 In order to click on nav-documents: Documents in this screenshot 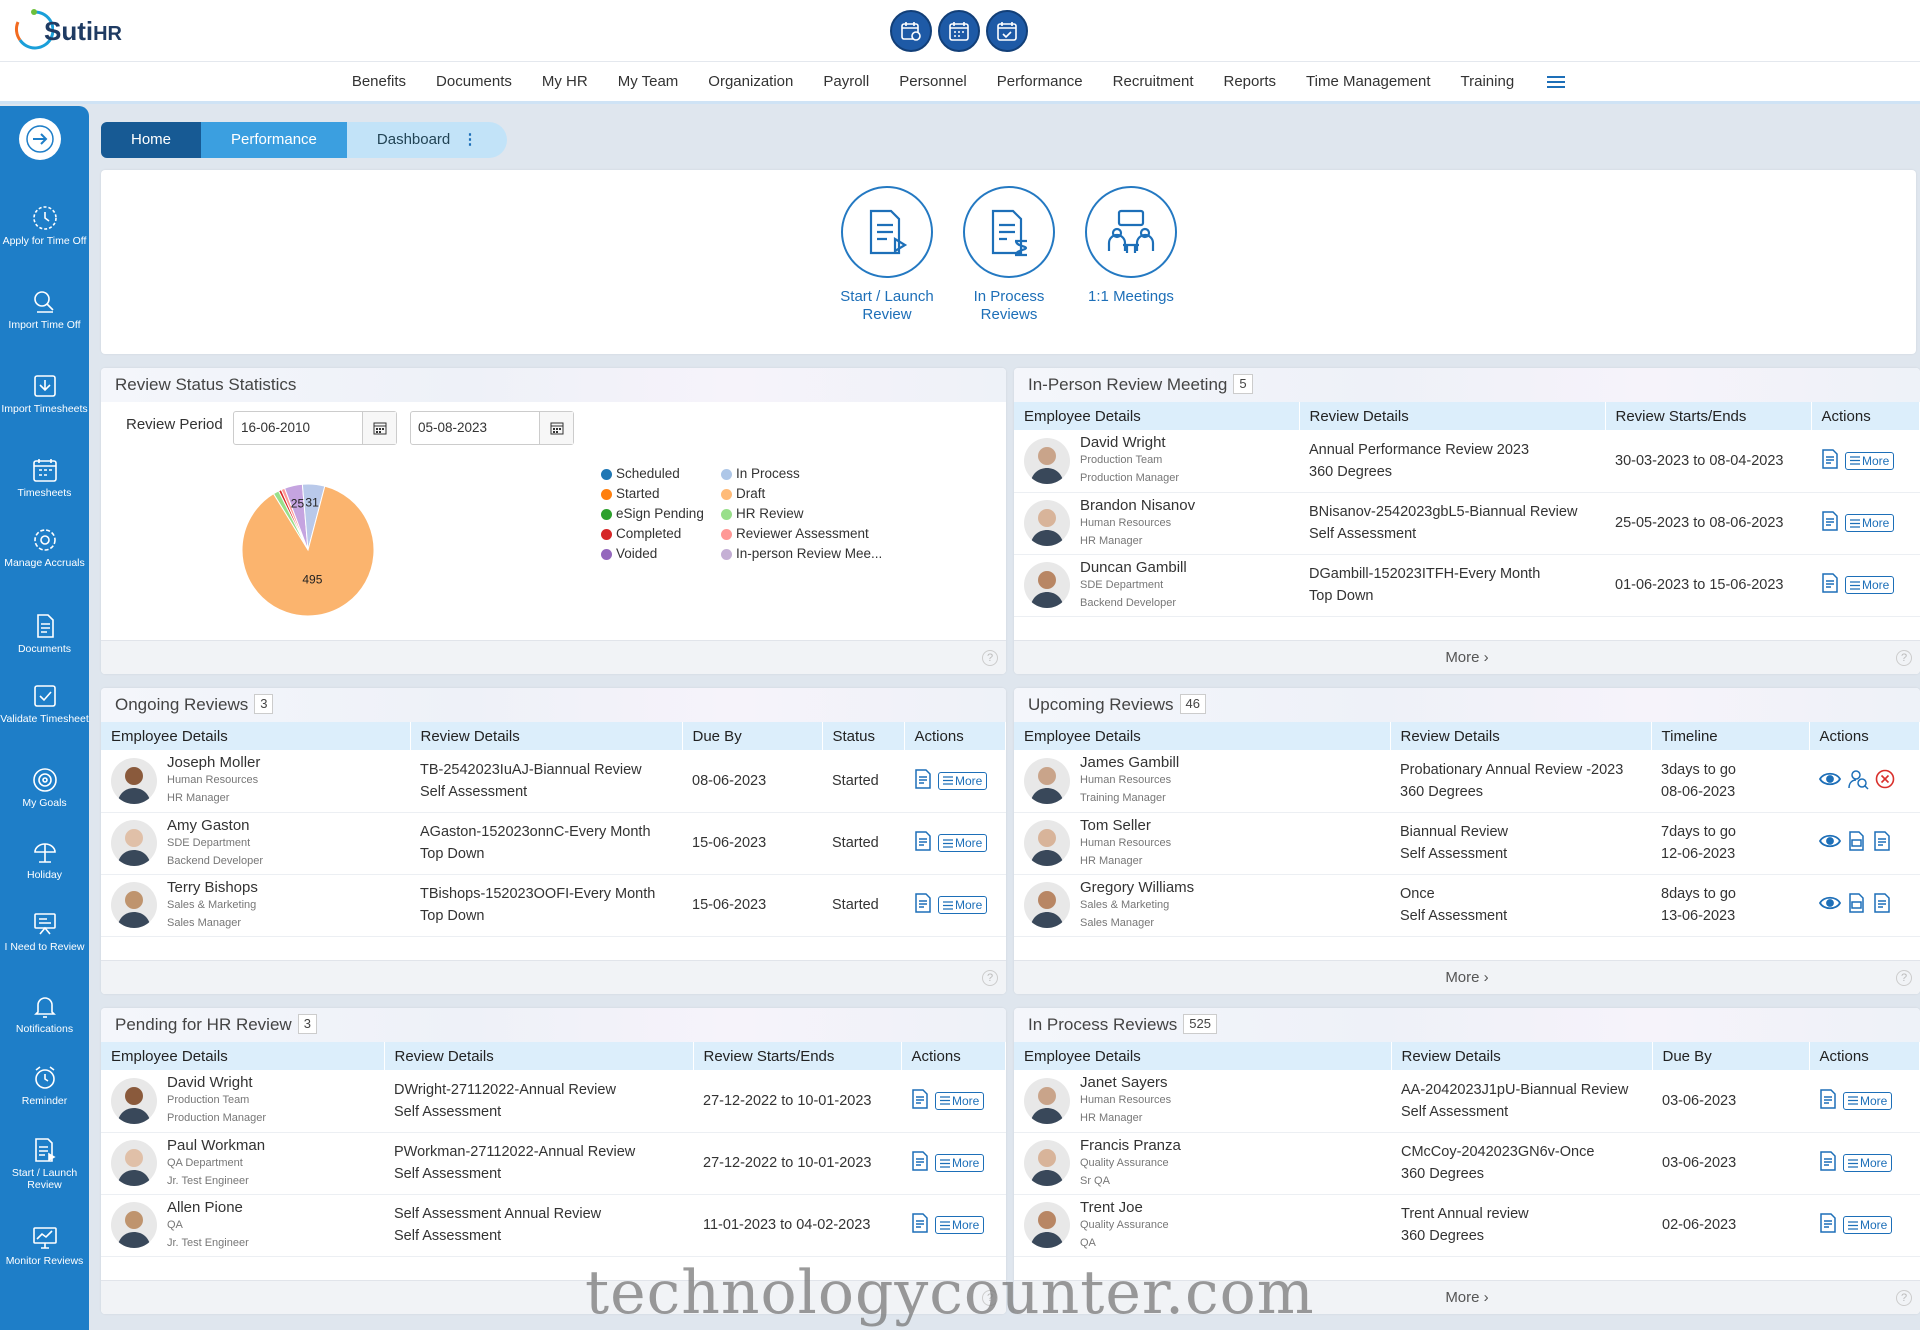, I will do `click(474, 81)`.